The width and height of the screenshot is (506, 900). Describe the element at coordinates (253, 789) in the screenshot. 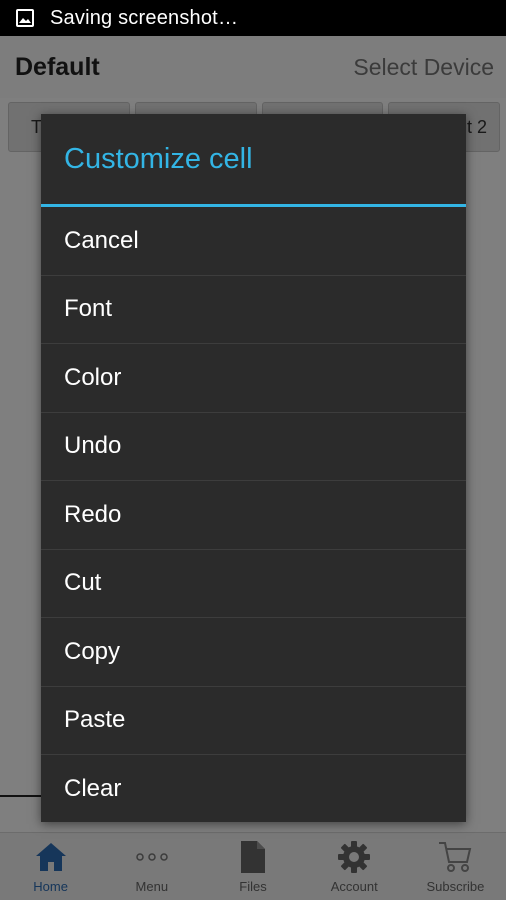

I see `menu-item-clear: Clear` at that location.